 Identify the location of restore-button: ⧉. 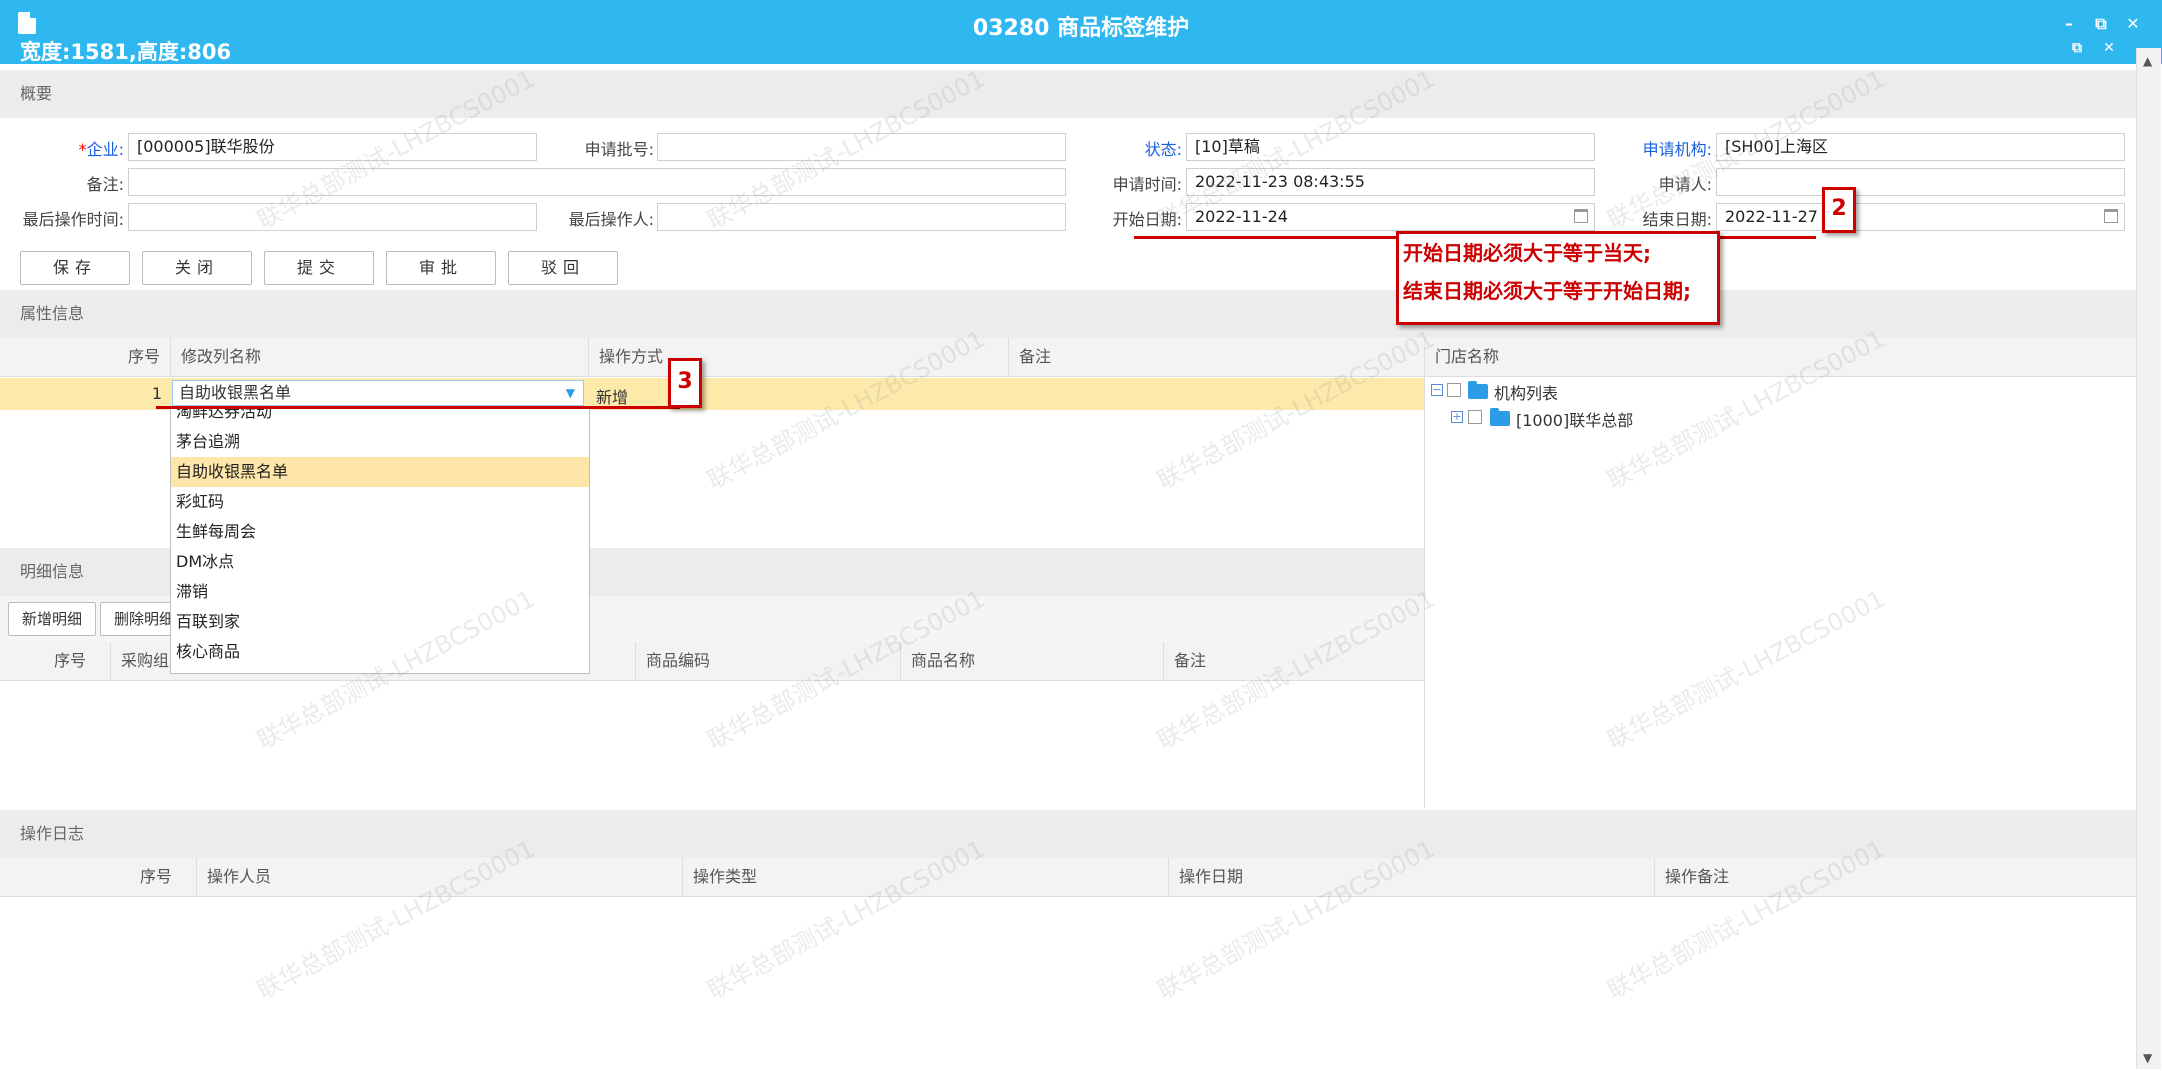
(2101, 24).